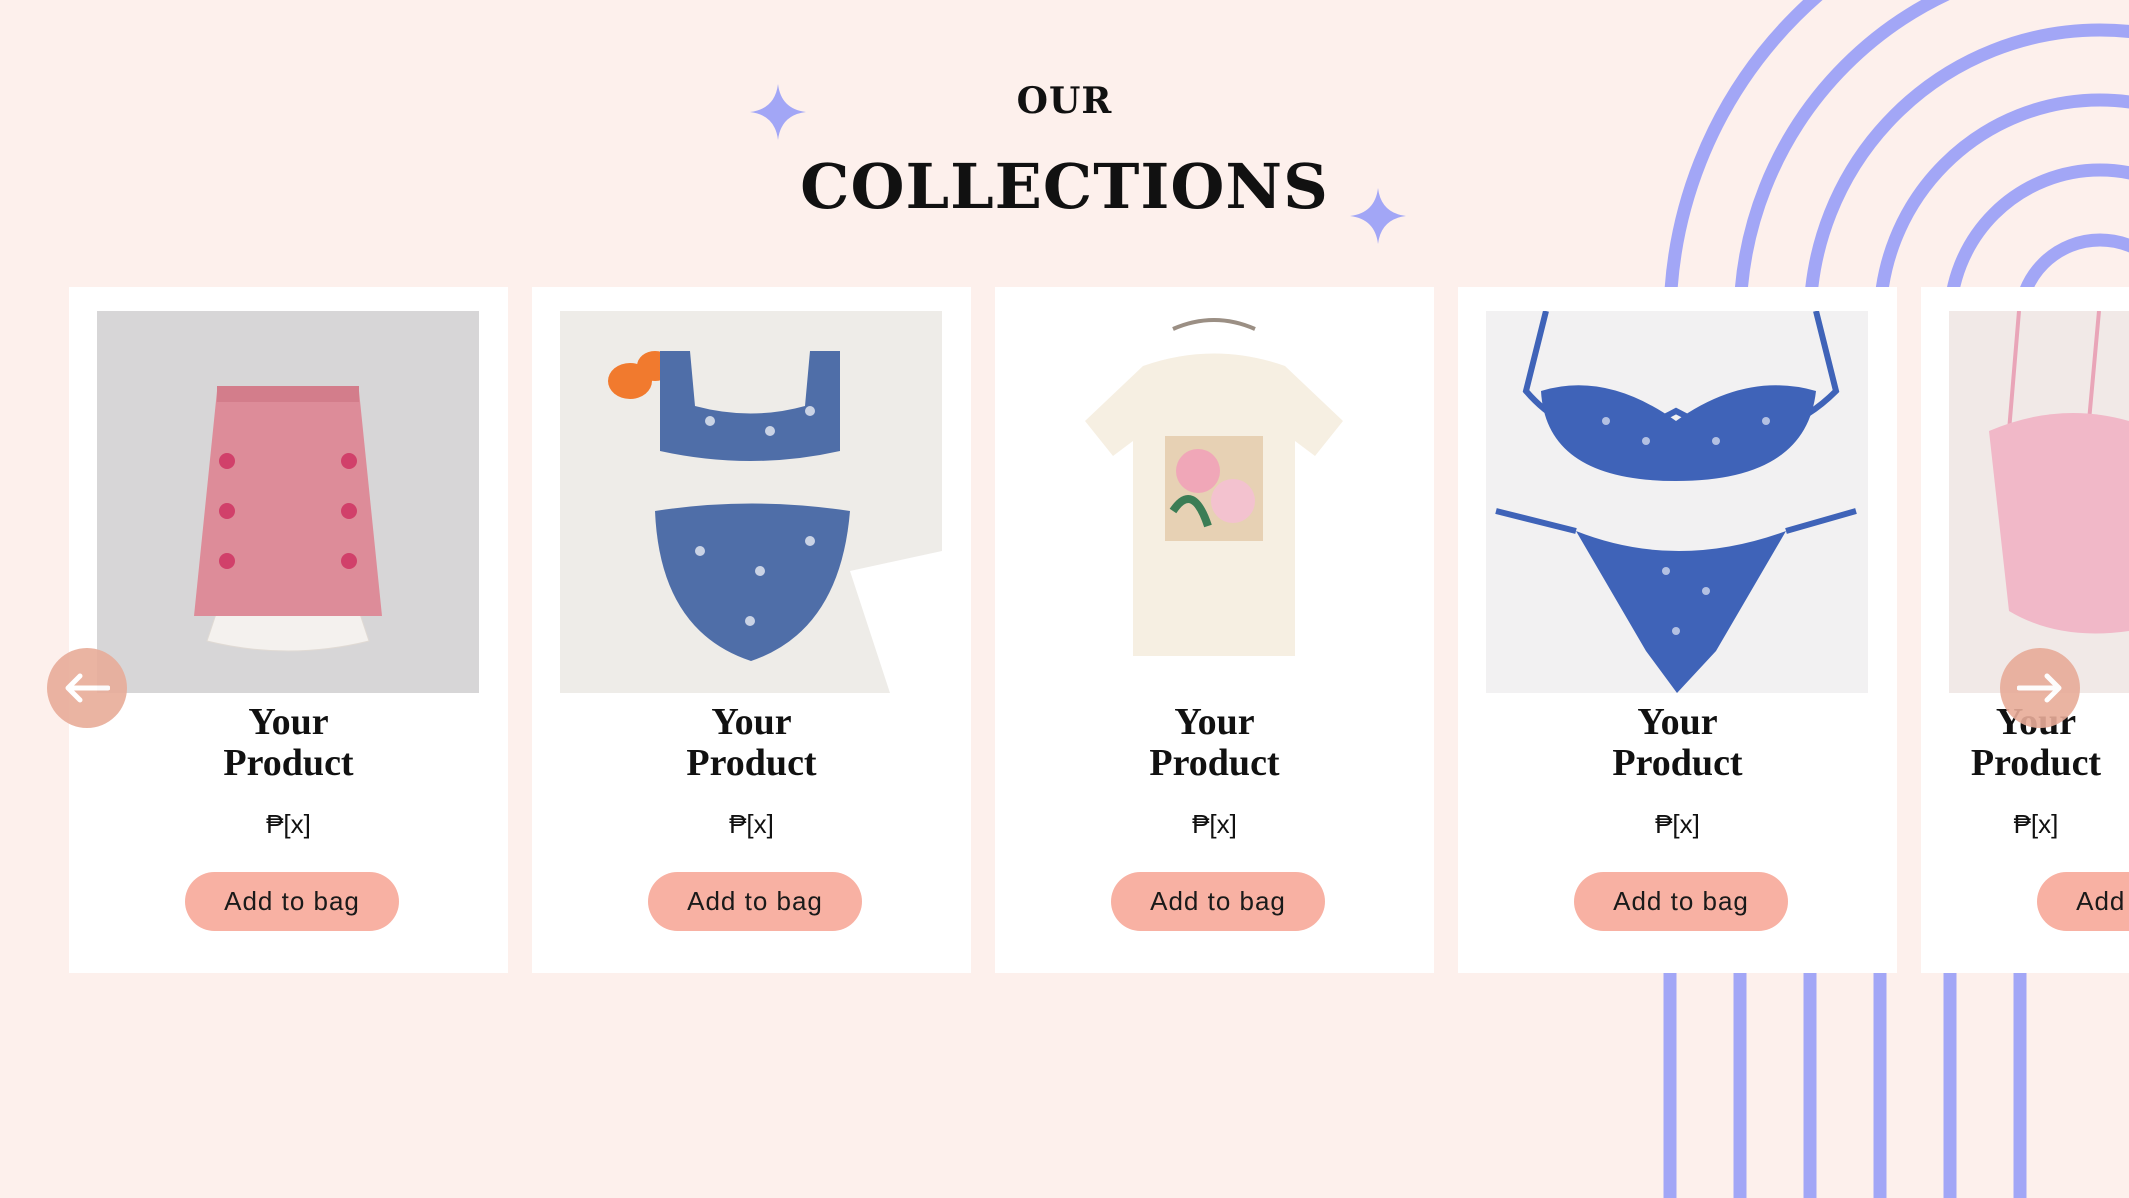 The image size is (2129, 1198). What do you see at coordinates (1064, 101) in the screenshot?
I see `heading-our: OUR` at bounding box center [1064, 101].